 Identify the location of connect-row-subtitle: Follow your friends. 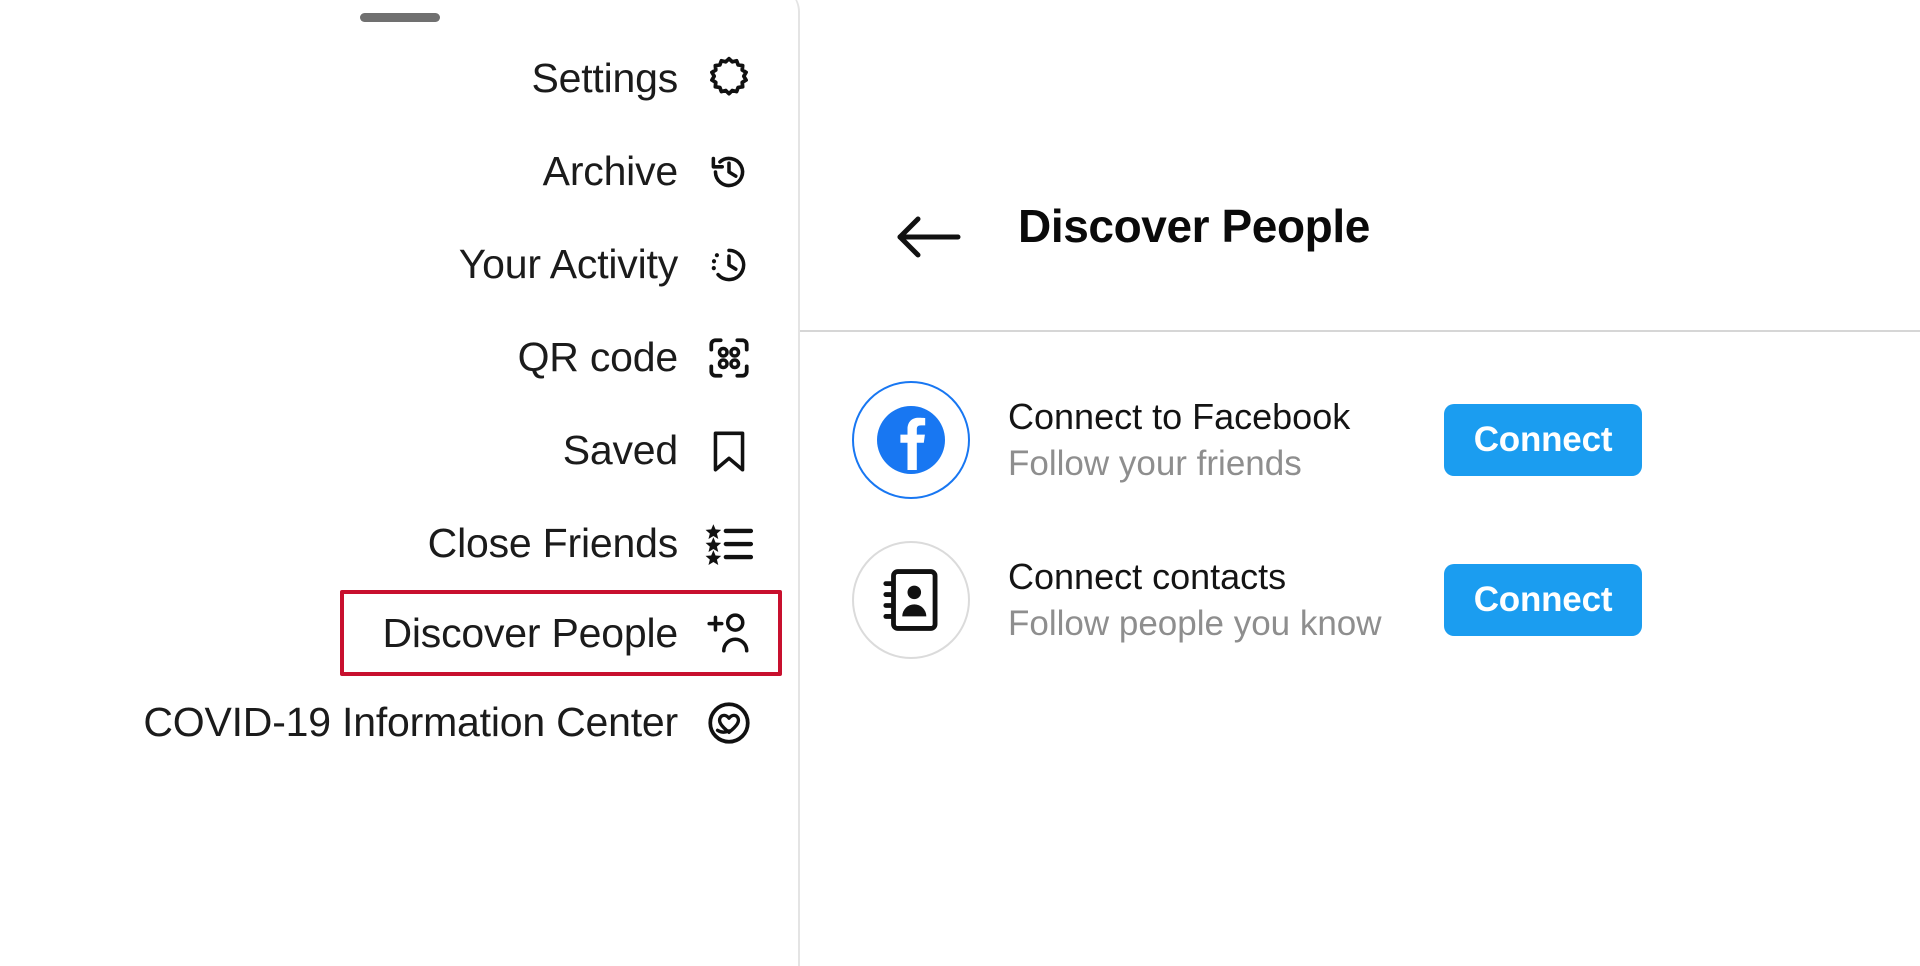
(1155, 463).